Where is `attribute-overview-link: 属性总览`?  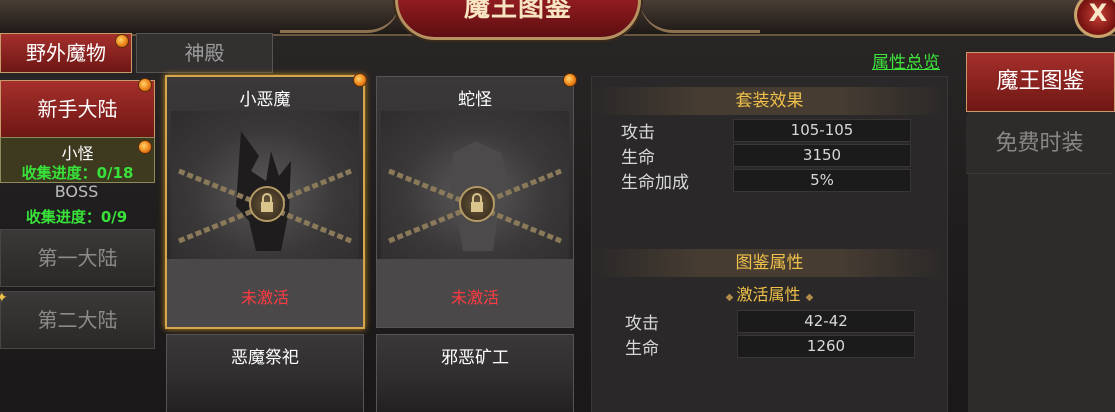 attribute-overview-link: 属性总览 is located at coordinates (906, 60).